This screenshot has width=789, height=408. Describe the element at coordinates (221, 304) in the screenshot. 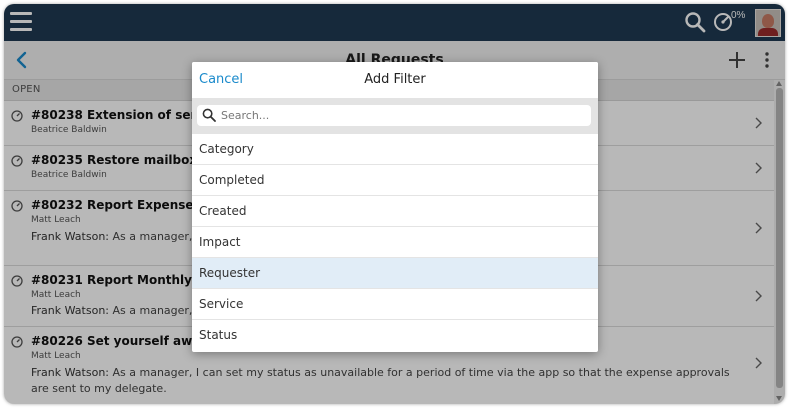

I see `filter-option-label: Service` at that location.